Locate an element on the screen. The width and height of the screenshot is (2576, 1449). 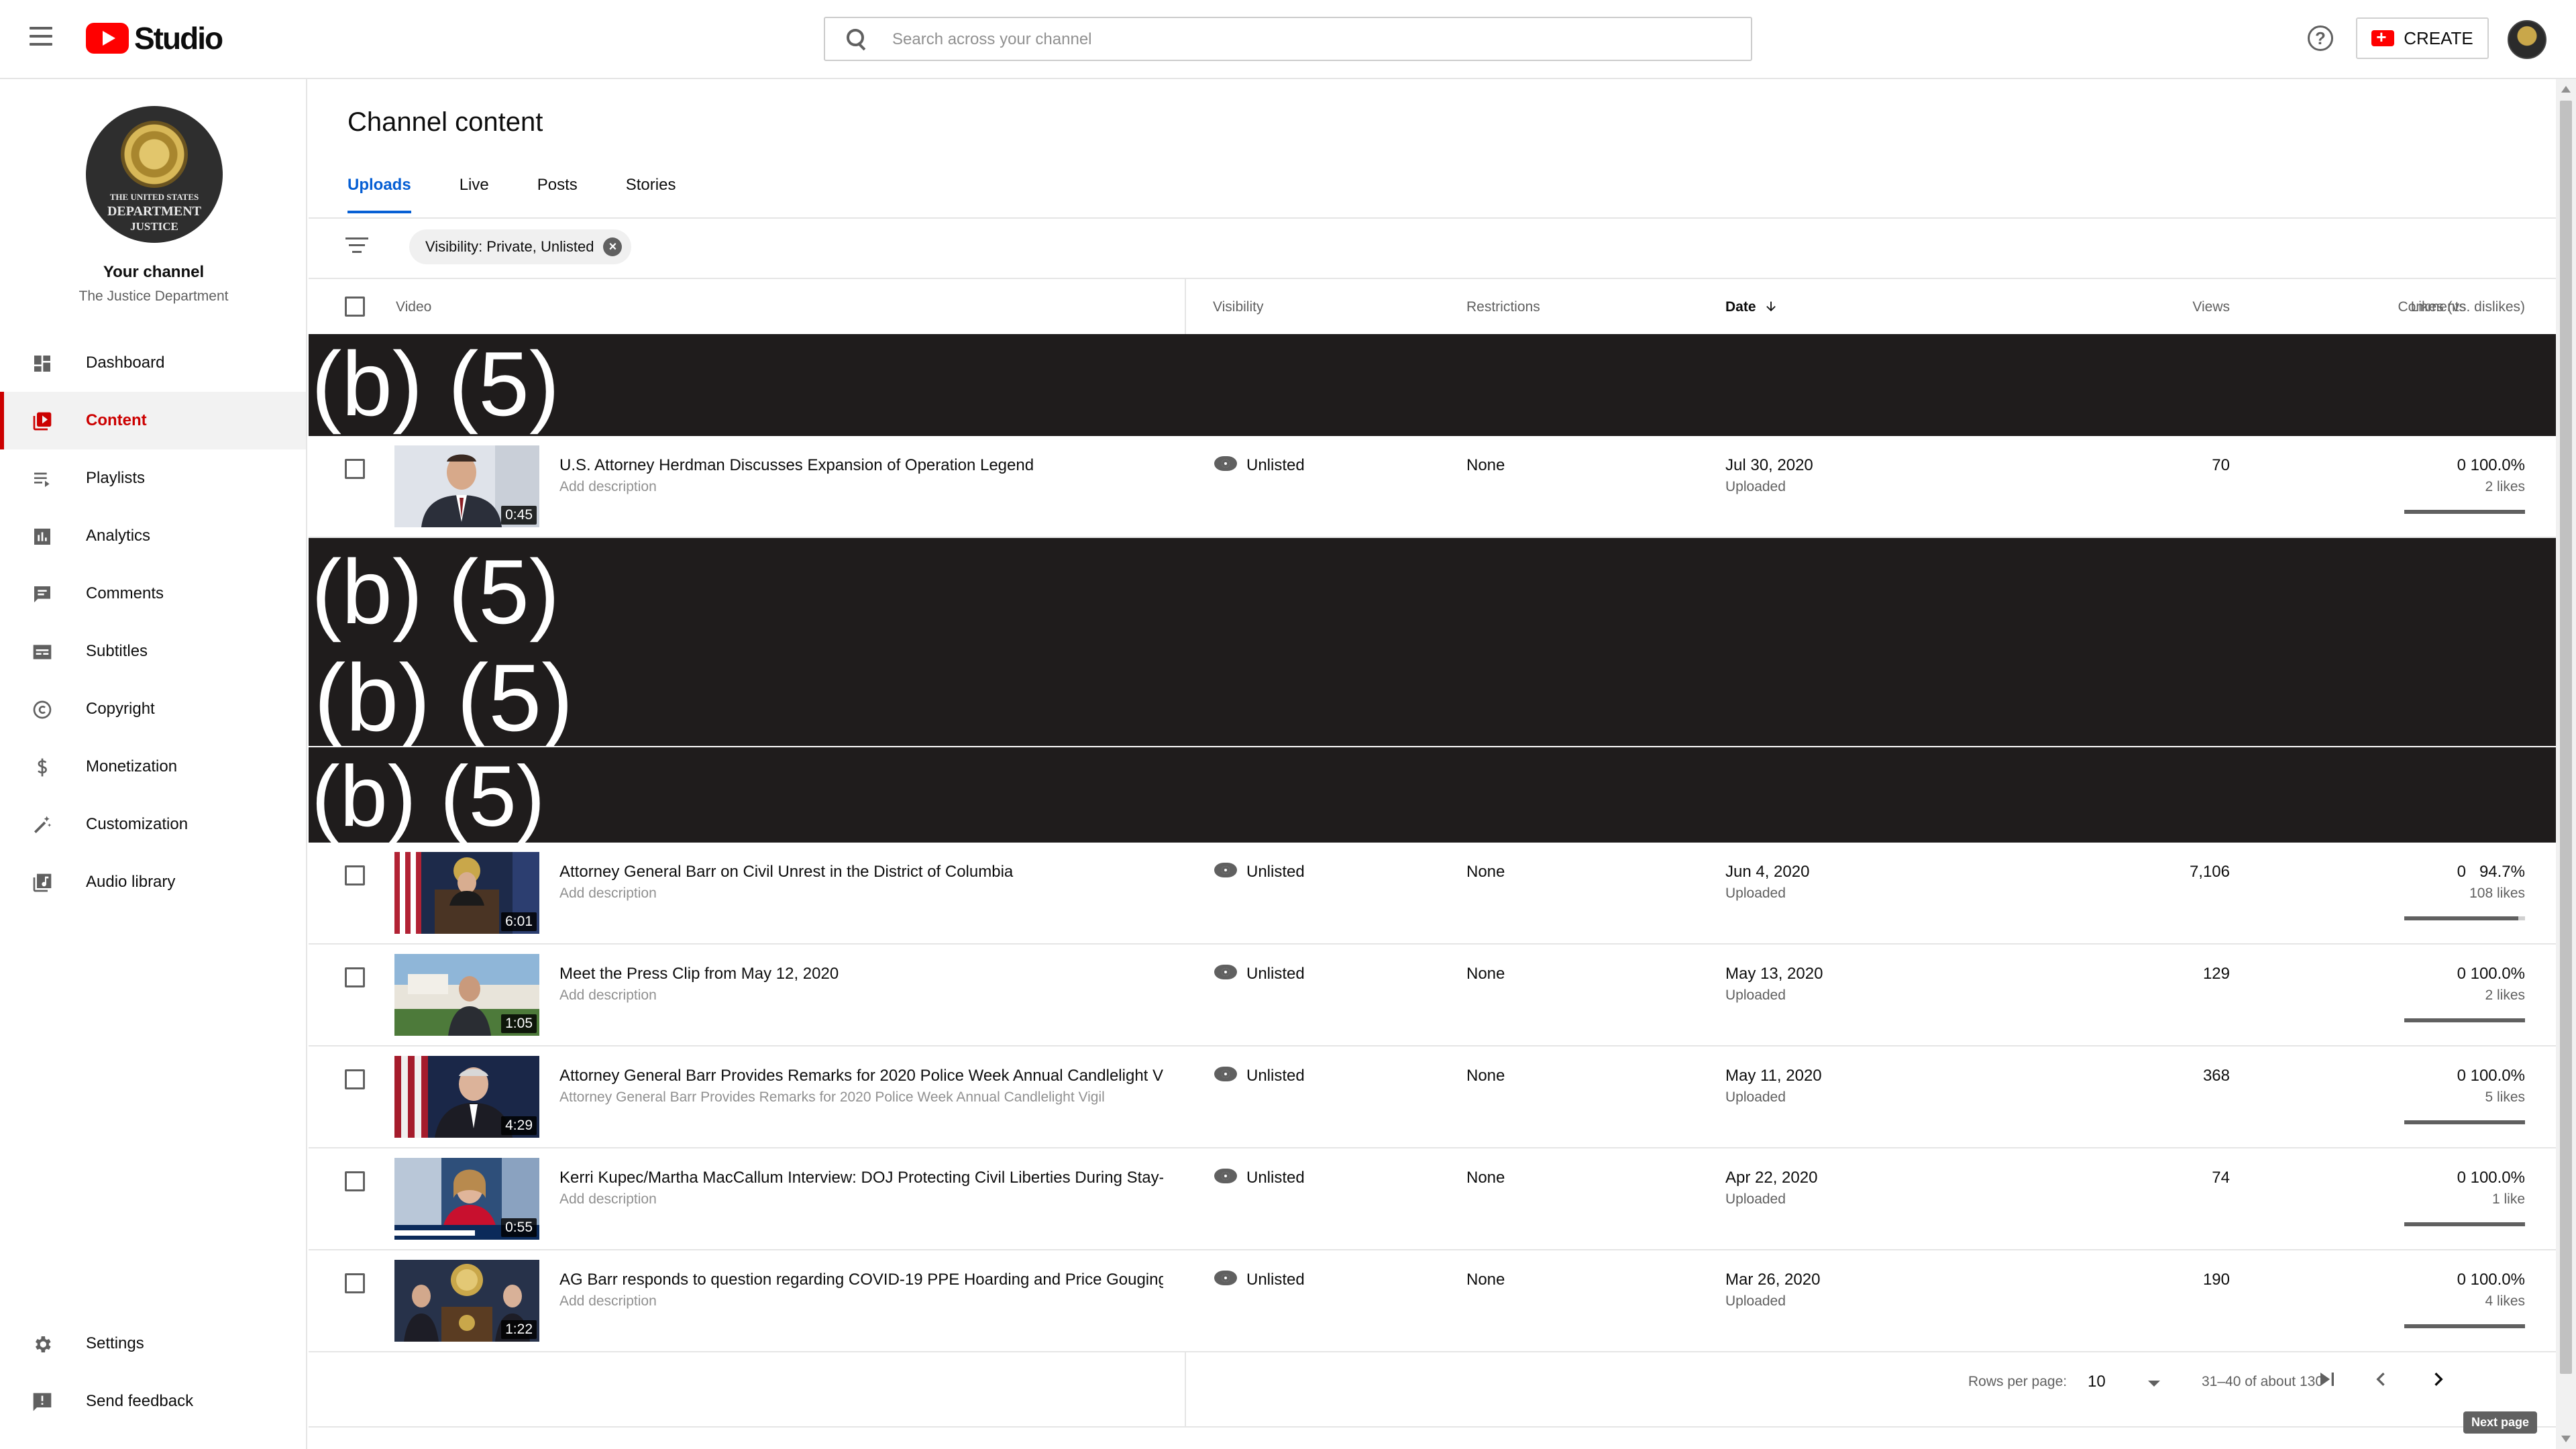
scroll-up-arrow-icon is located at coordinates (2566, 89).